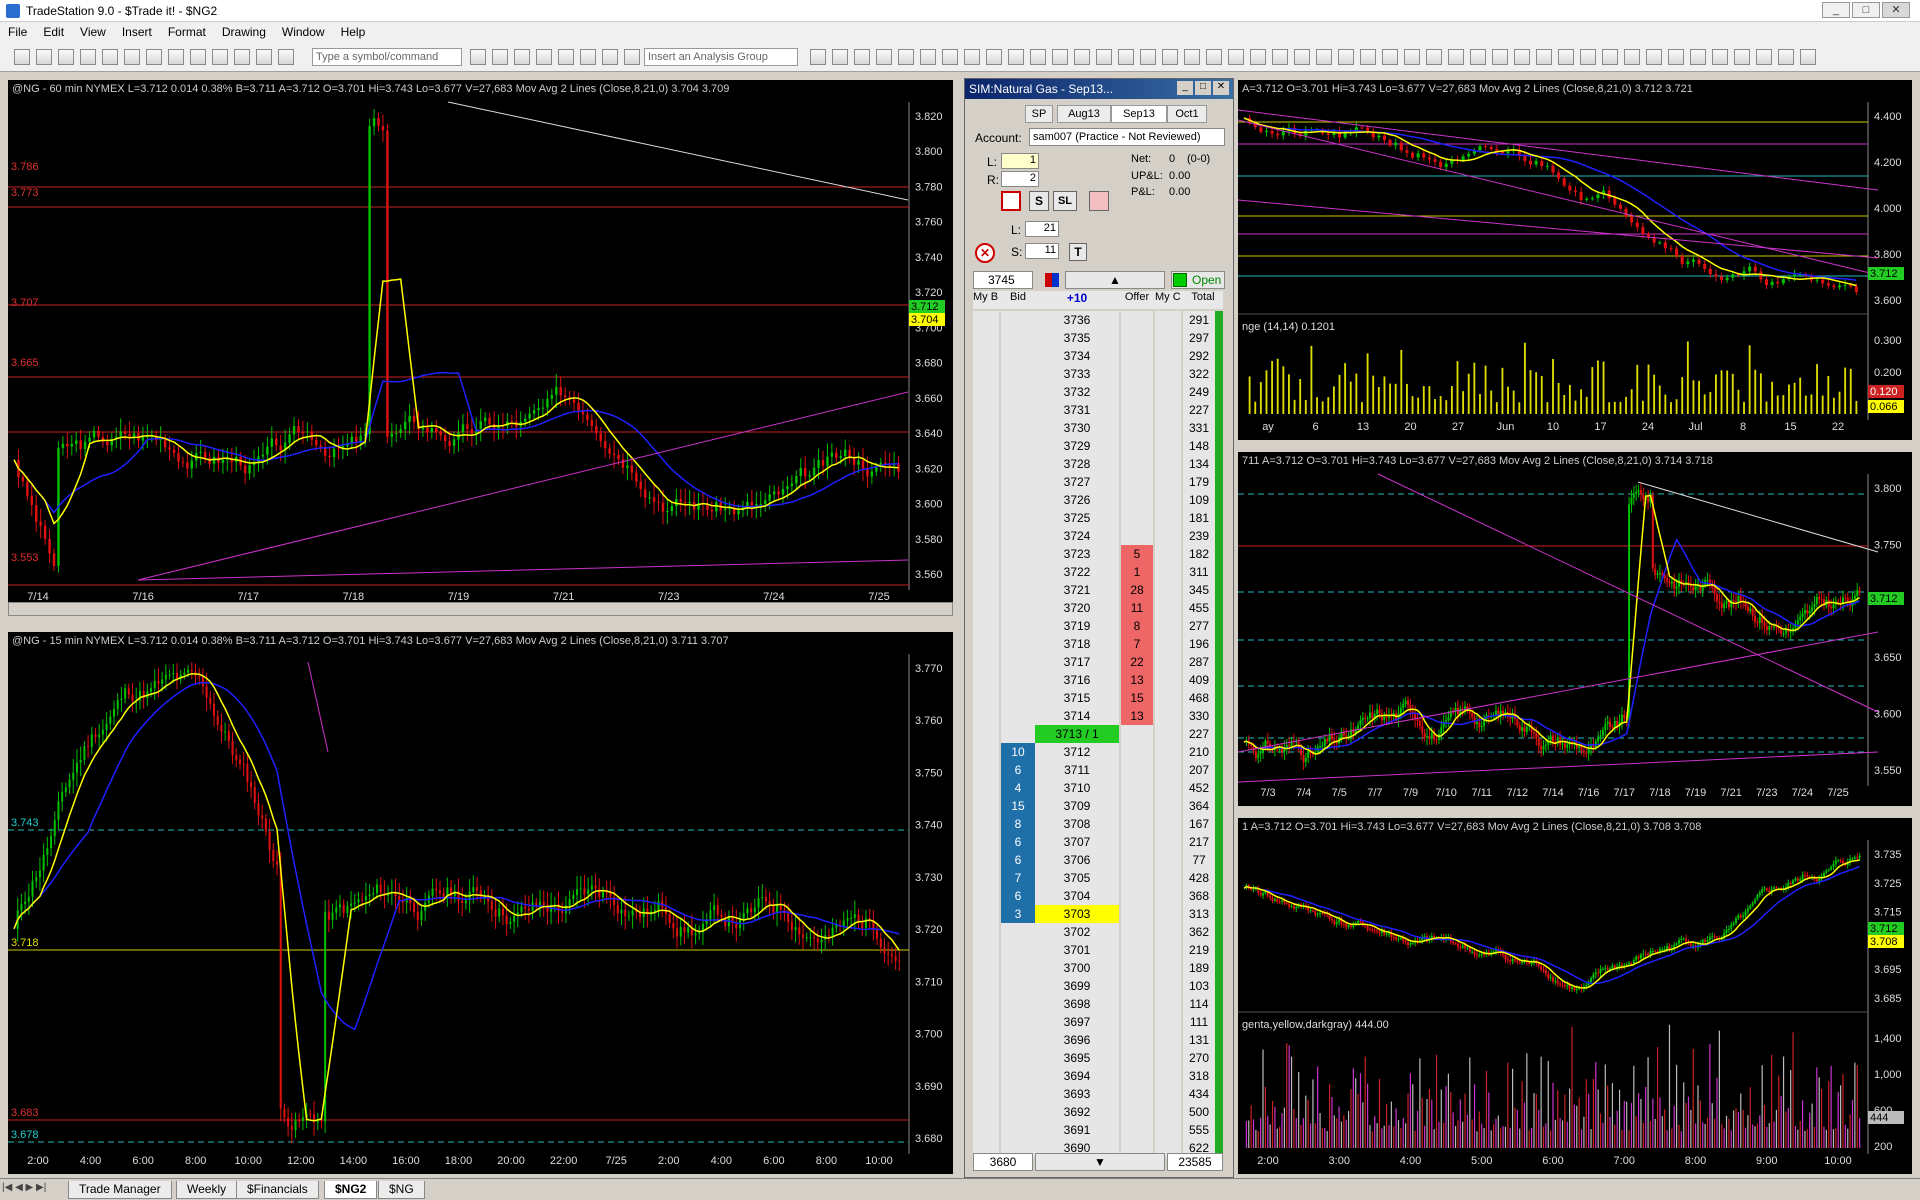 This screenshot has height=1200, width=1920. I want to click on ladder-row: 3716 13 409, so click(1098, 680).